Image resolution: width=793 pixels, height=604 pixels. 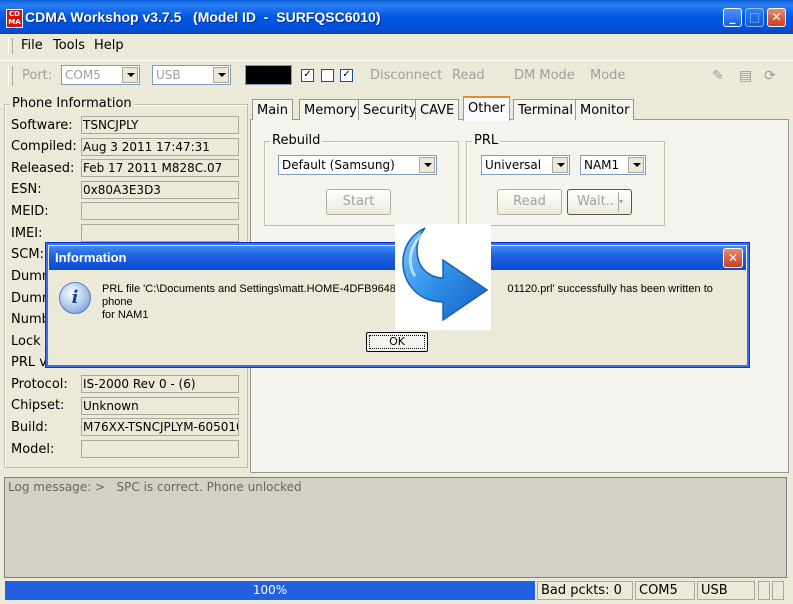 I want to click on info-label: Model:, so click(x=33, y=449).